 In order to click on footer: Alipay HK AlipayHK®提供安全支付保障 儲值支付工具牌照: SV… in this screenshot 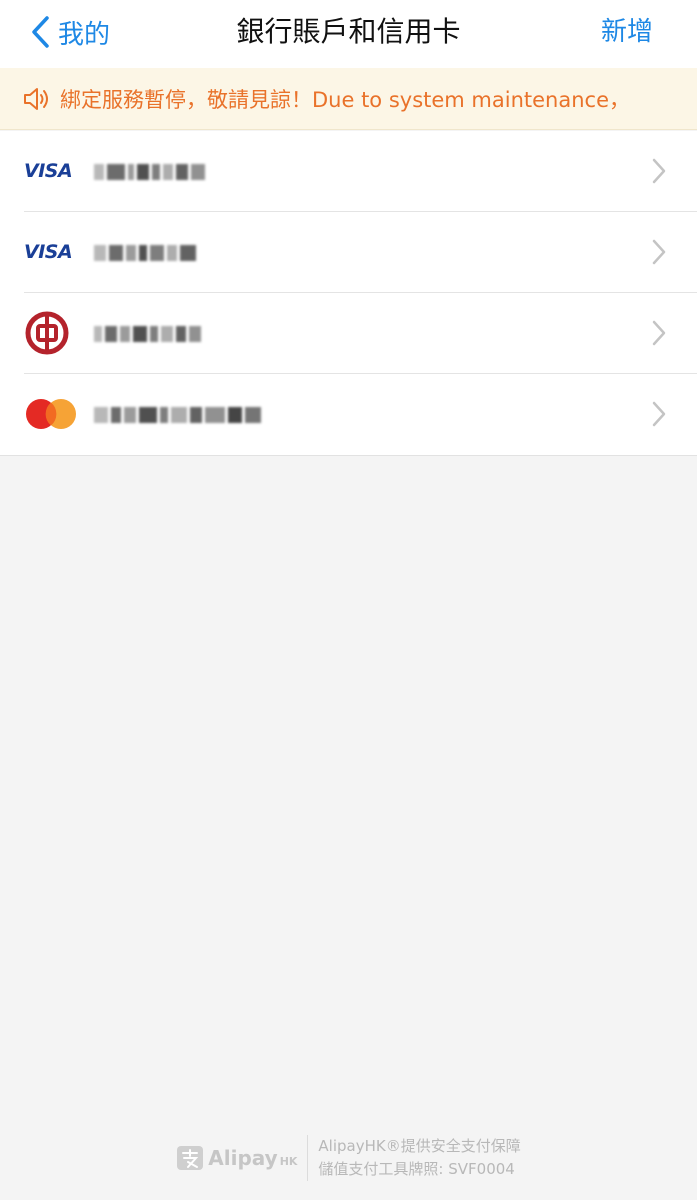, I will do `click(348, 1158)`.